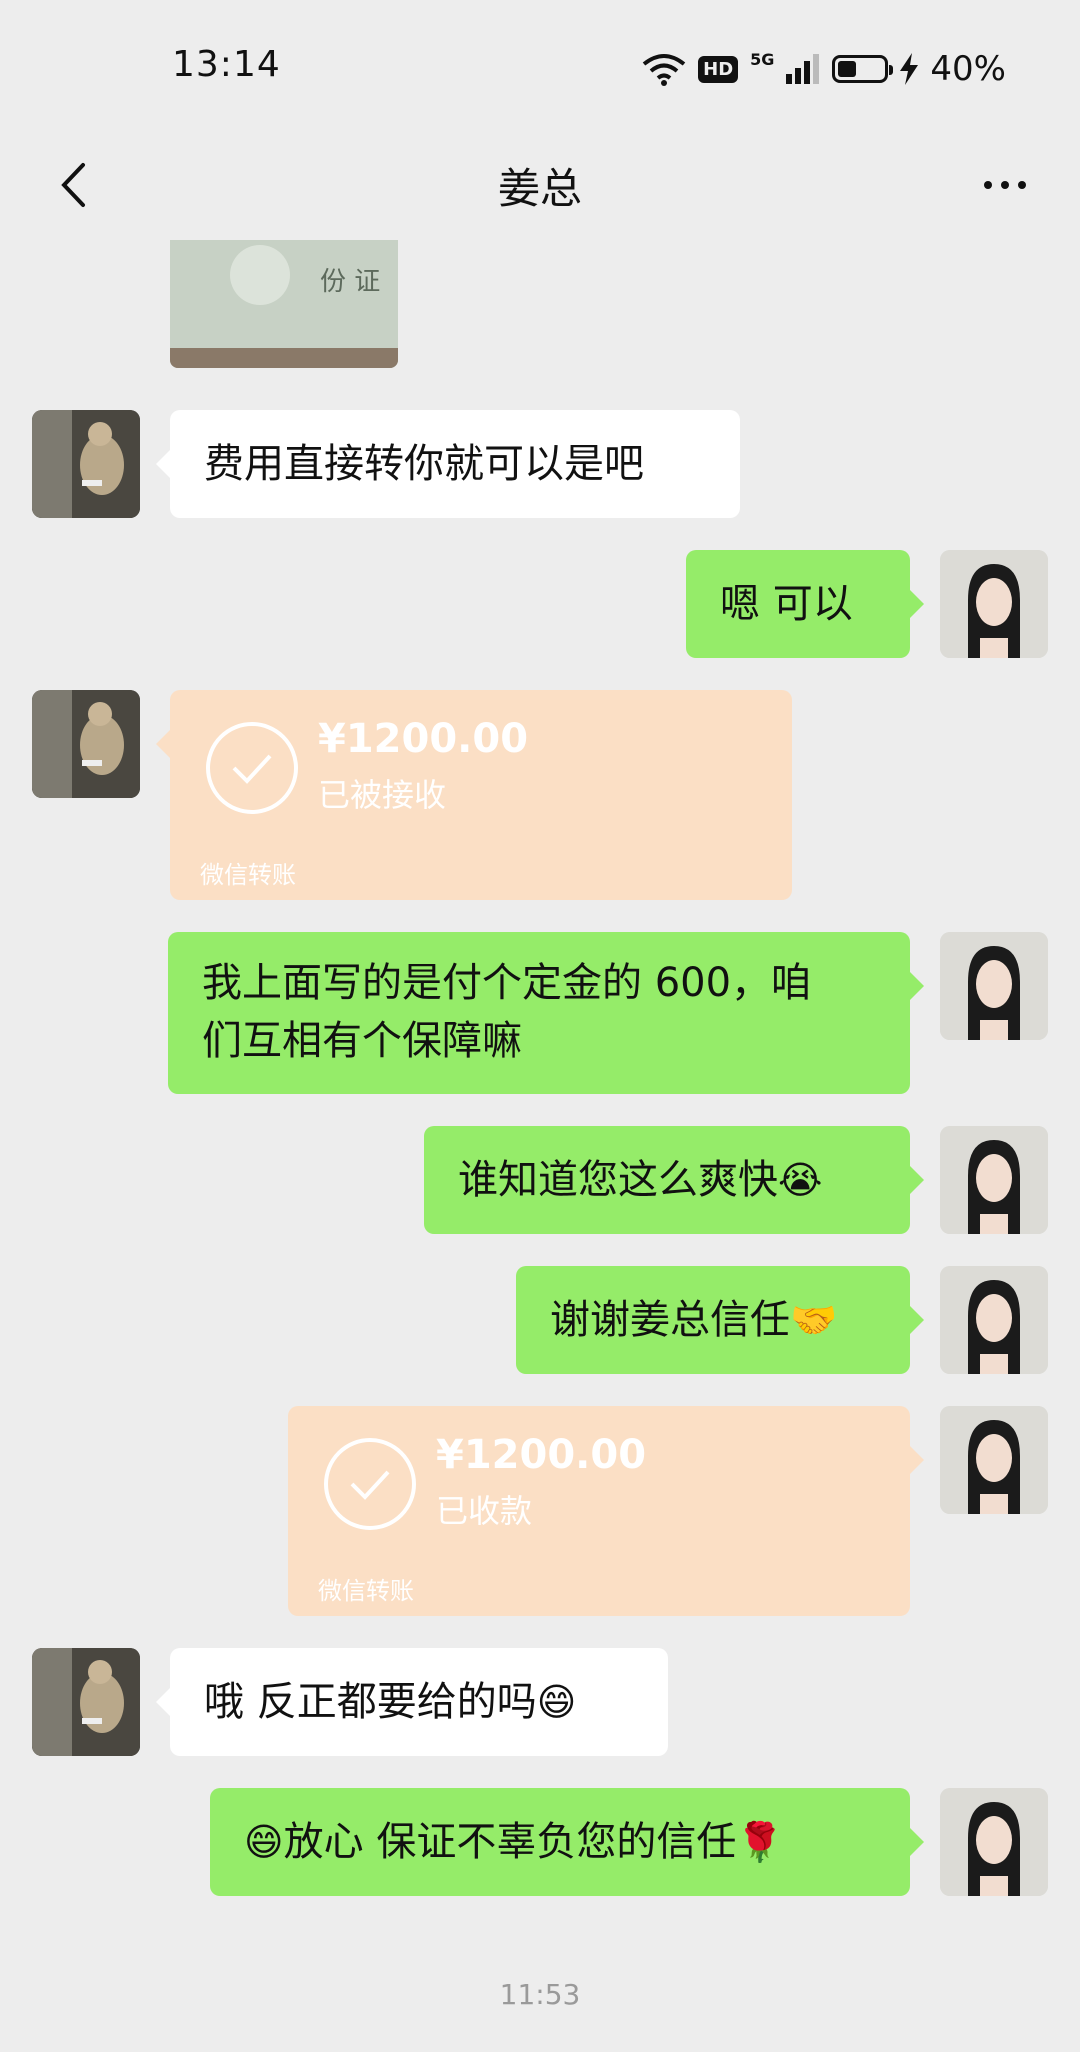 The image size is (1080, 2052). I want to click on message-bubble-outgoing: 😄放心 保证不辜负您的信任🌹, so click(567, 1842).